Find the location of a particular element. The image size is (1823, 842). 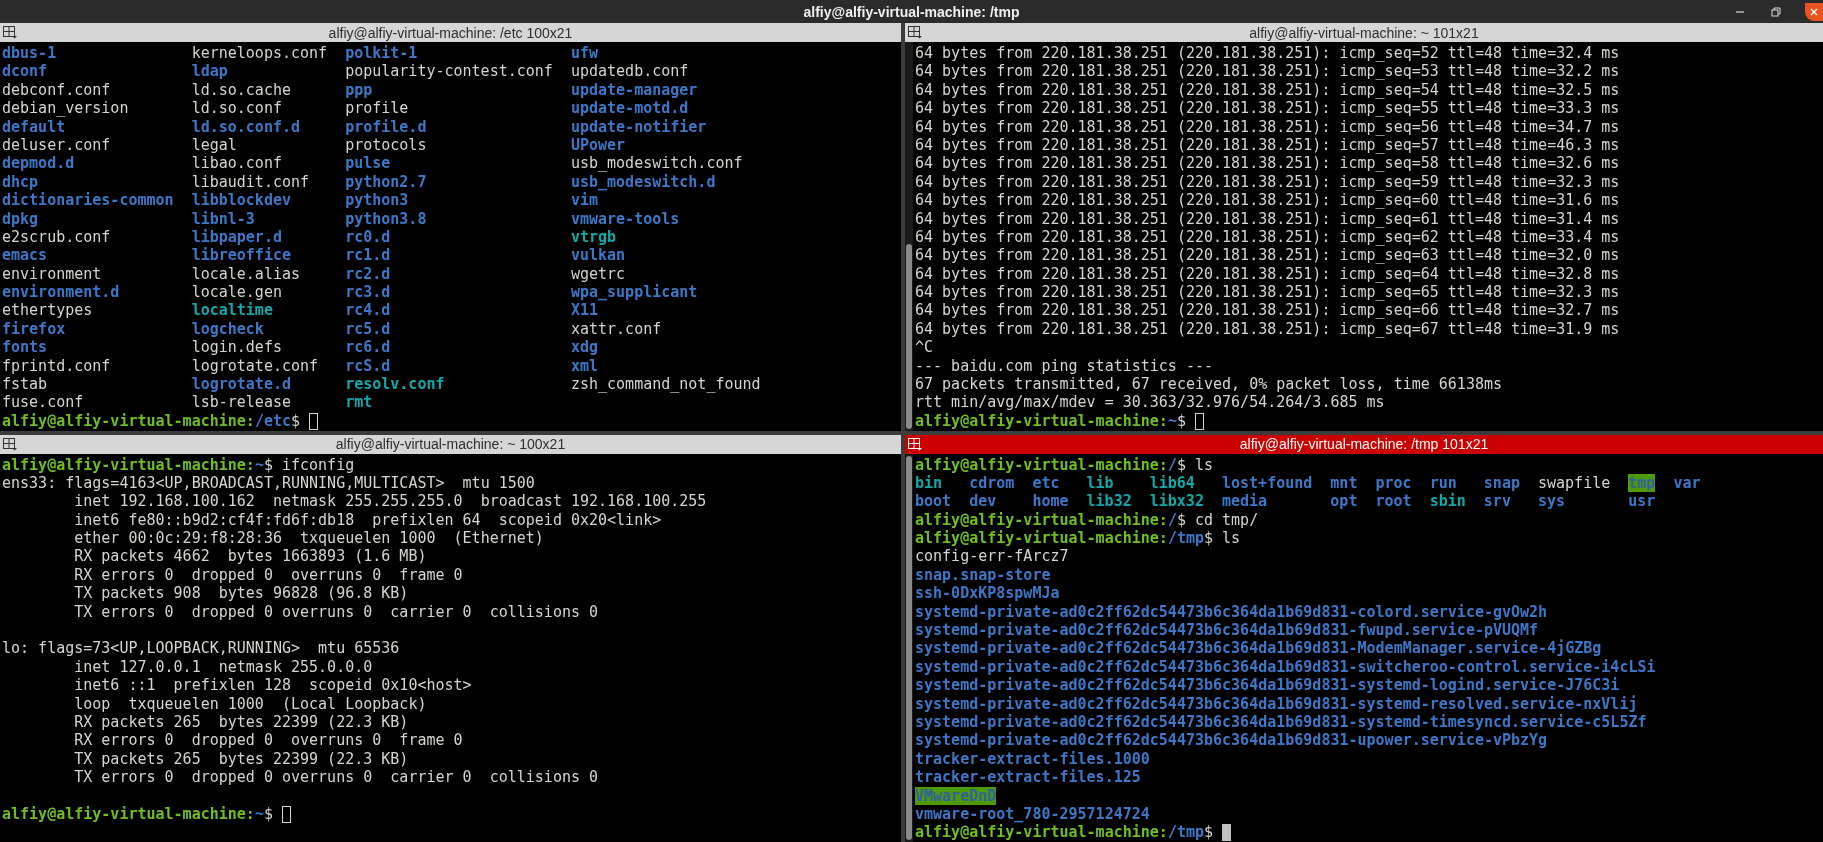

window-title: alfiy@alfiy-virtual-machine: /tmp is located at coordinates (911, 11).